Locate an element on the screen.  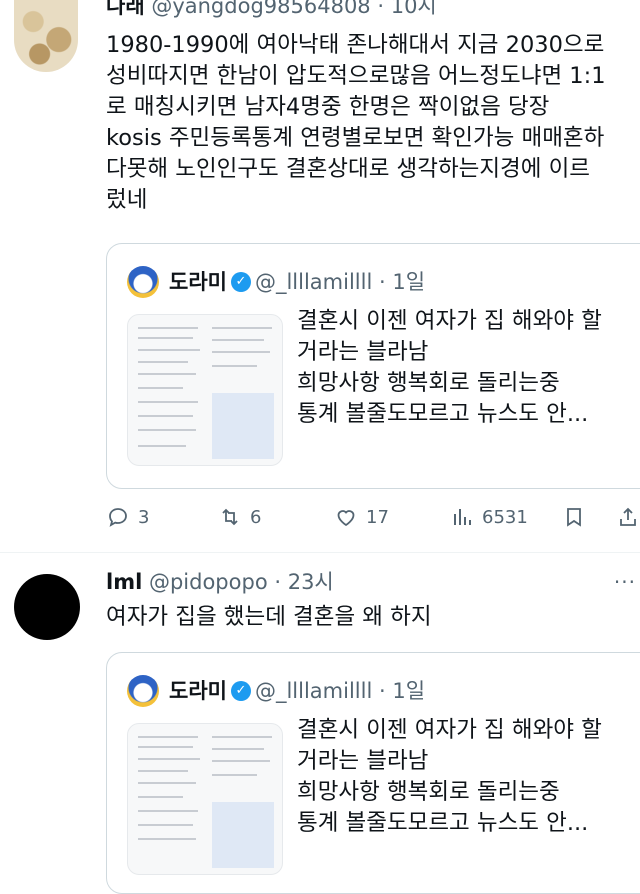
tweet-header: lml @pidopopo · 23시 is located at coordinates (220, 582).